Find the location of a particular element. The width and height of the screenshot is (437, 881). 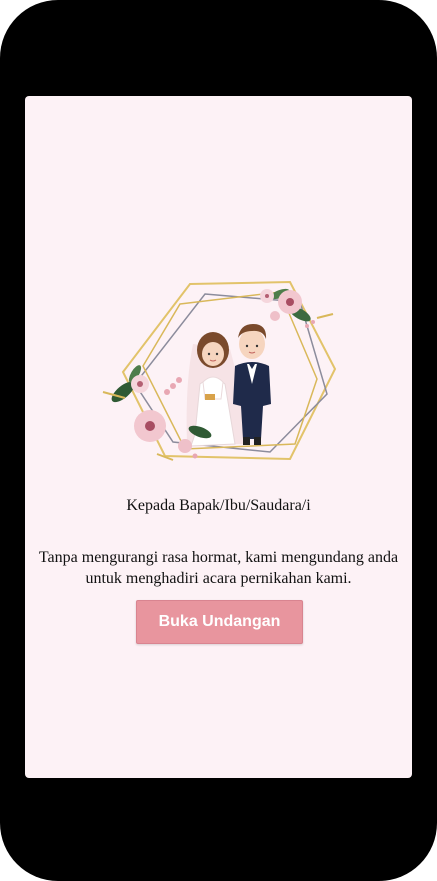

flower-decoration-icon is located at coordinates (297, 308).